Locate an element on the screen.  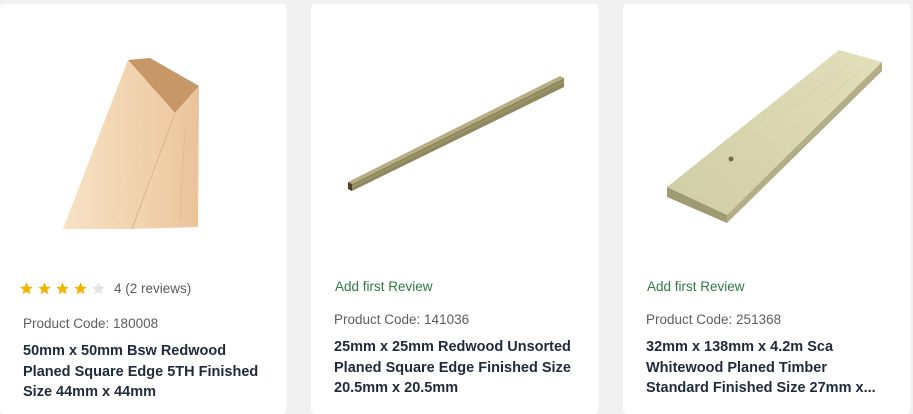
rating: 4 (2 reviews) is located at coordinates (105, 288).